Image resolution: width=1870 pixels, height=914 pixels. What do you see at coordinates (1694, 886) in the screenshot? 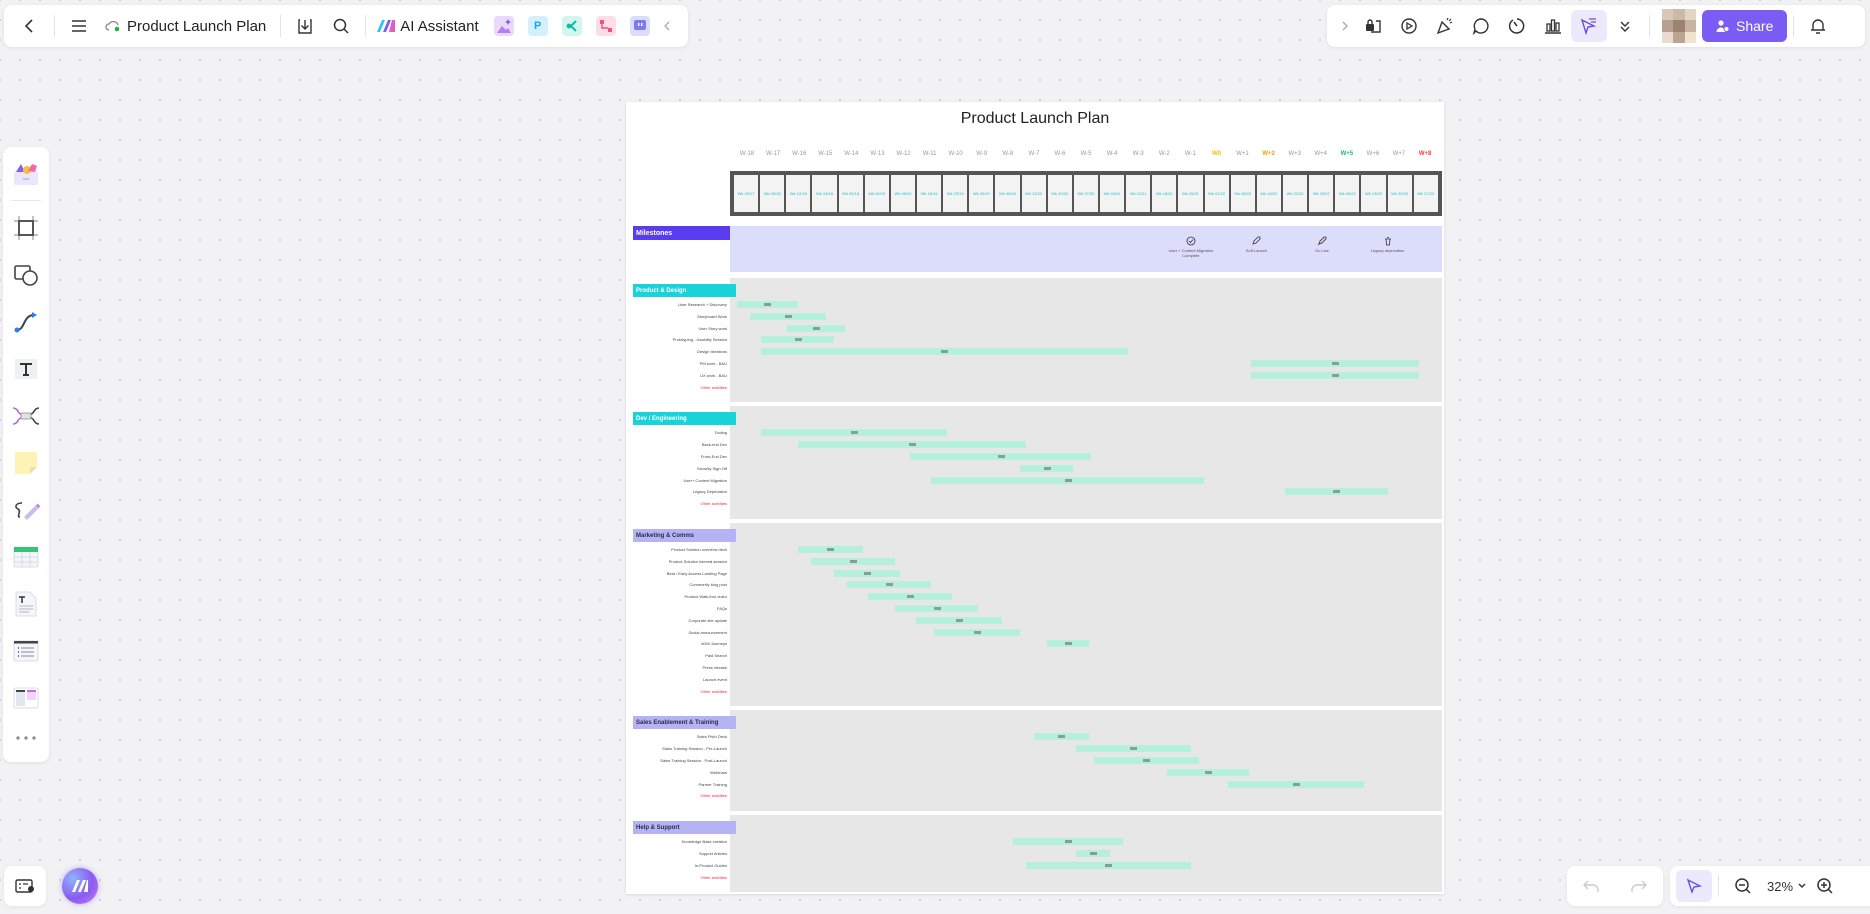
I see `select-tool-button` at bounding box center [1694, 886].